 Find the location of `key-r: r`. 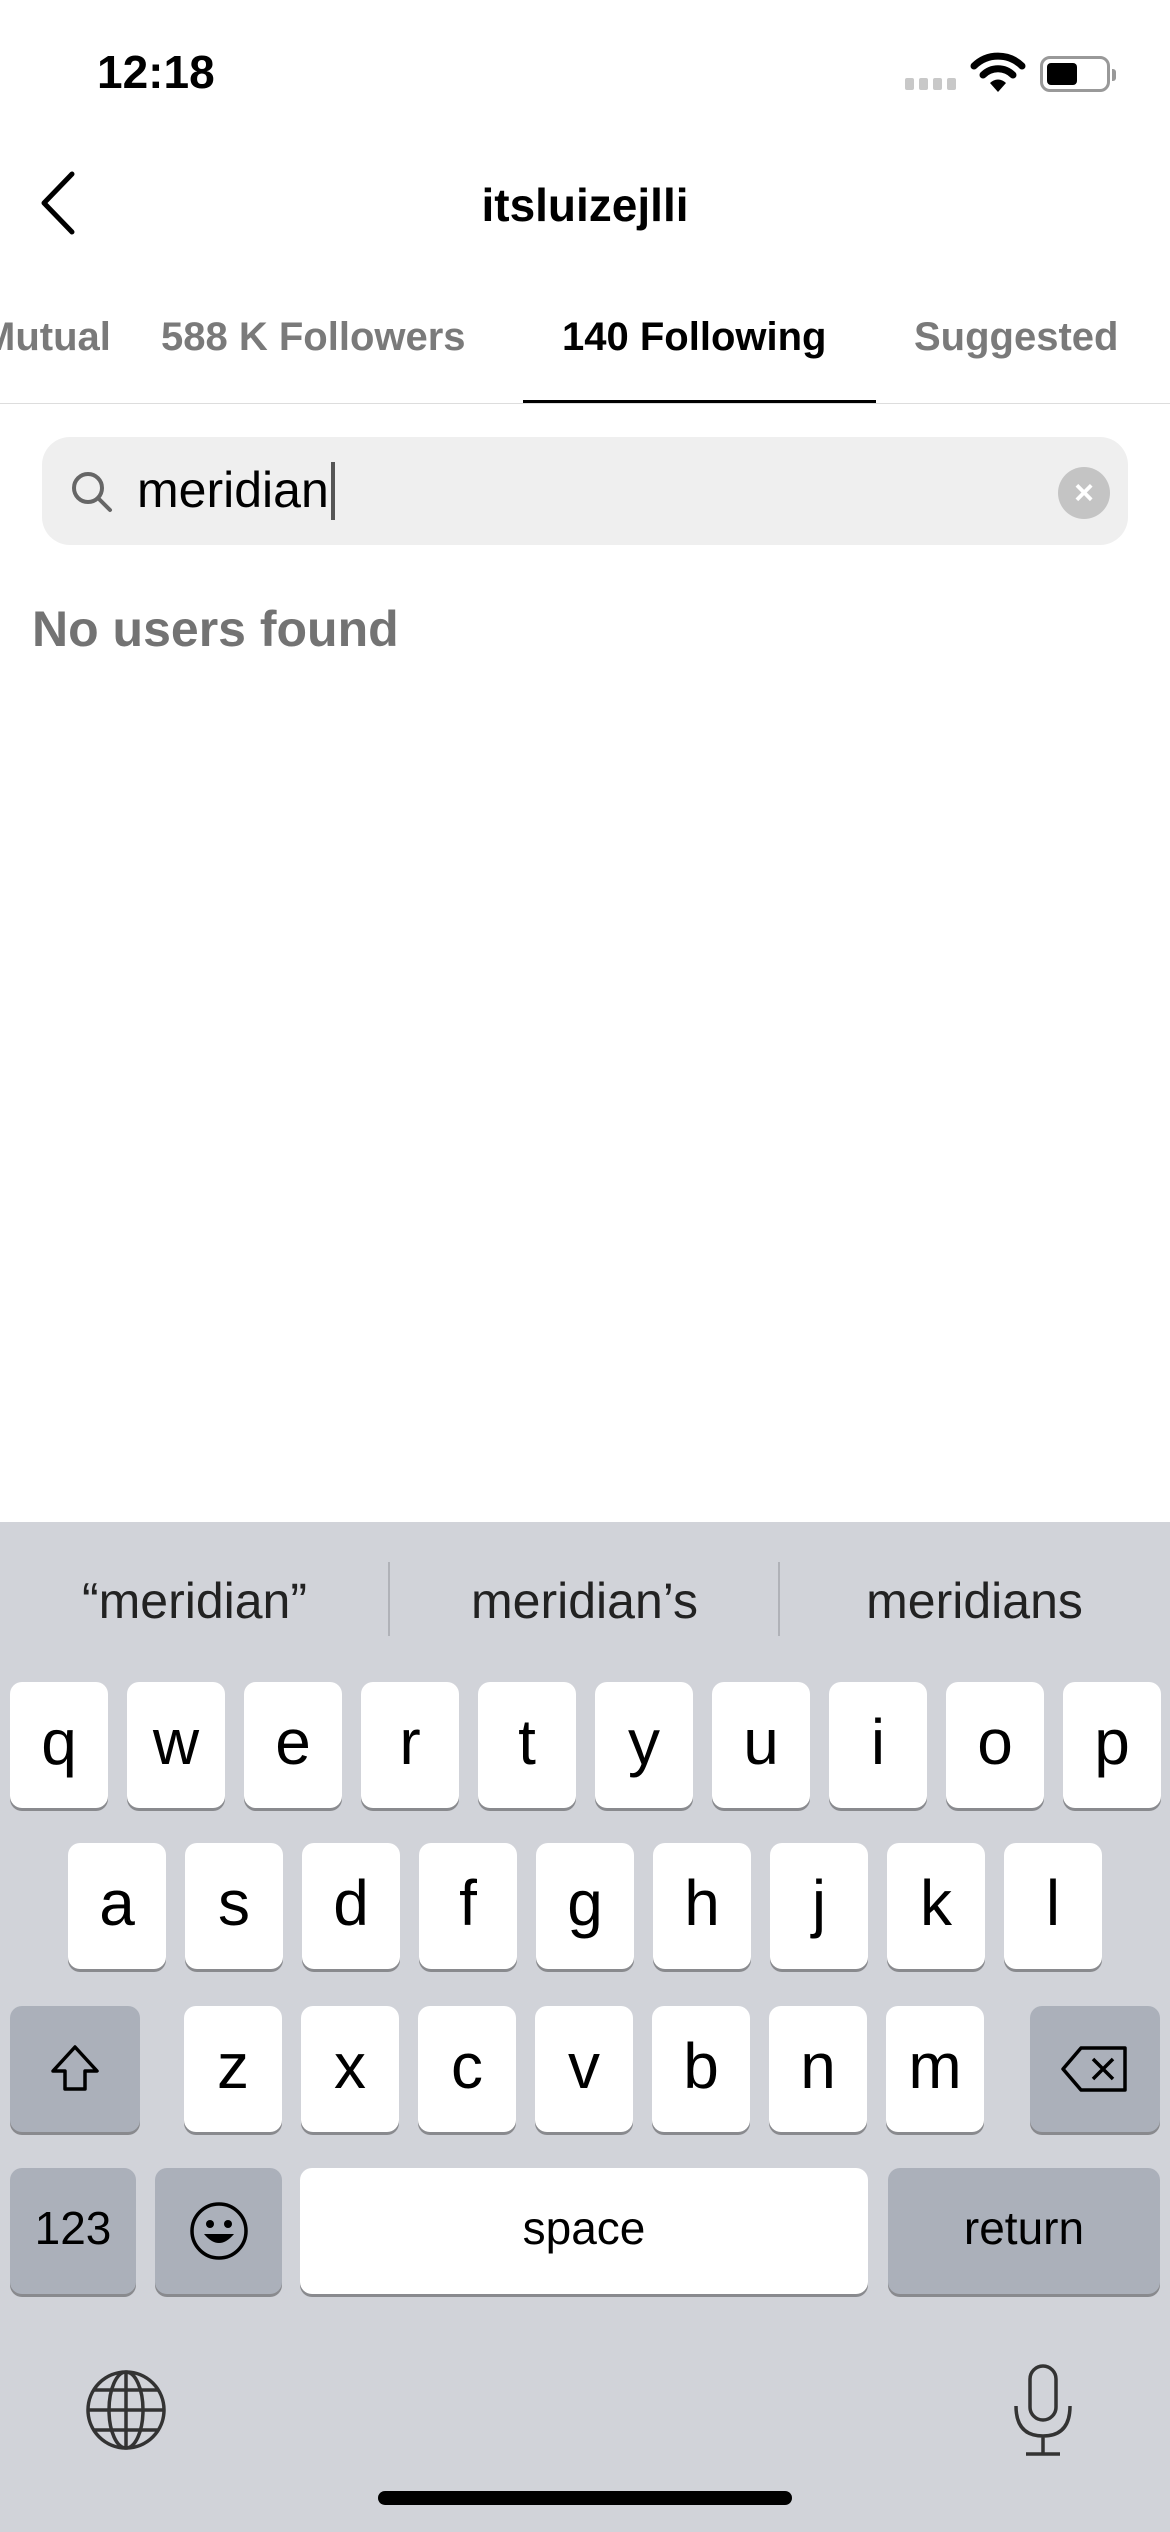

key-r: r is located at coordinates (410, 1745).